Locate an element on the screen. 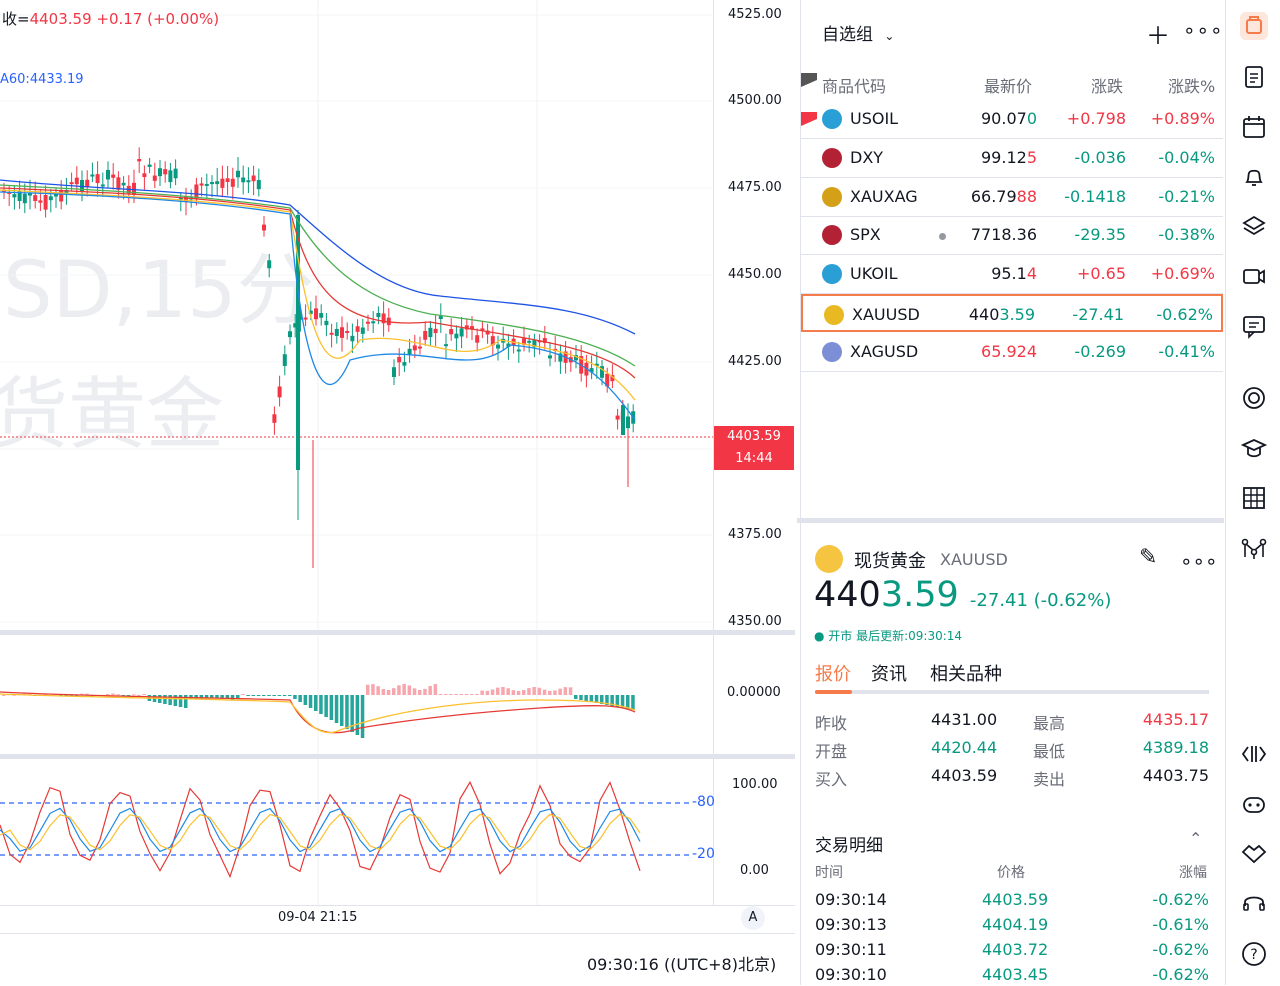 This screenshot has height=986, width=1280. col-change: 涨跌 is located at coordinates (1107, 85).